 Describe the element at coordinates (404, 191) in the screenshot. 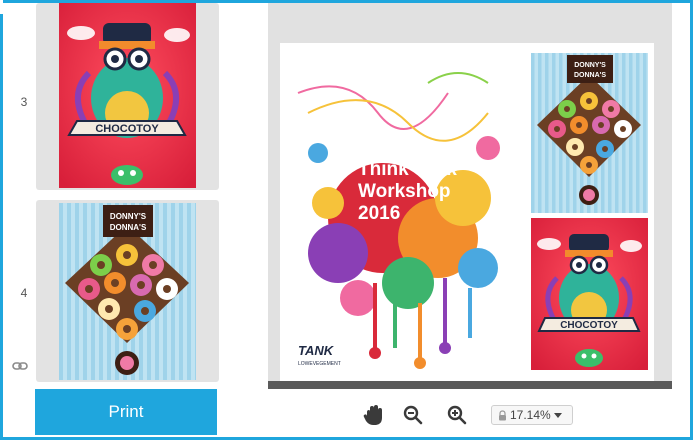

I see `poster-title-line3: Workshop` at that location.